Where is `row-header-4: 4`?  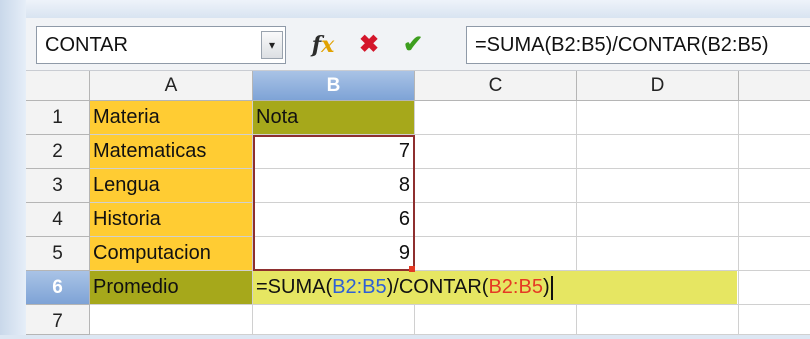
row-header-4: 4 is located at coordinates (58, 220).